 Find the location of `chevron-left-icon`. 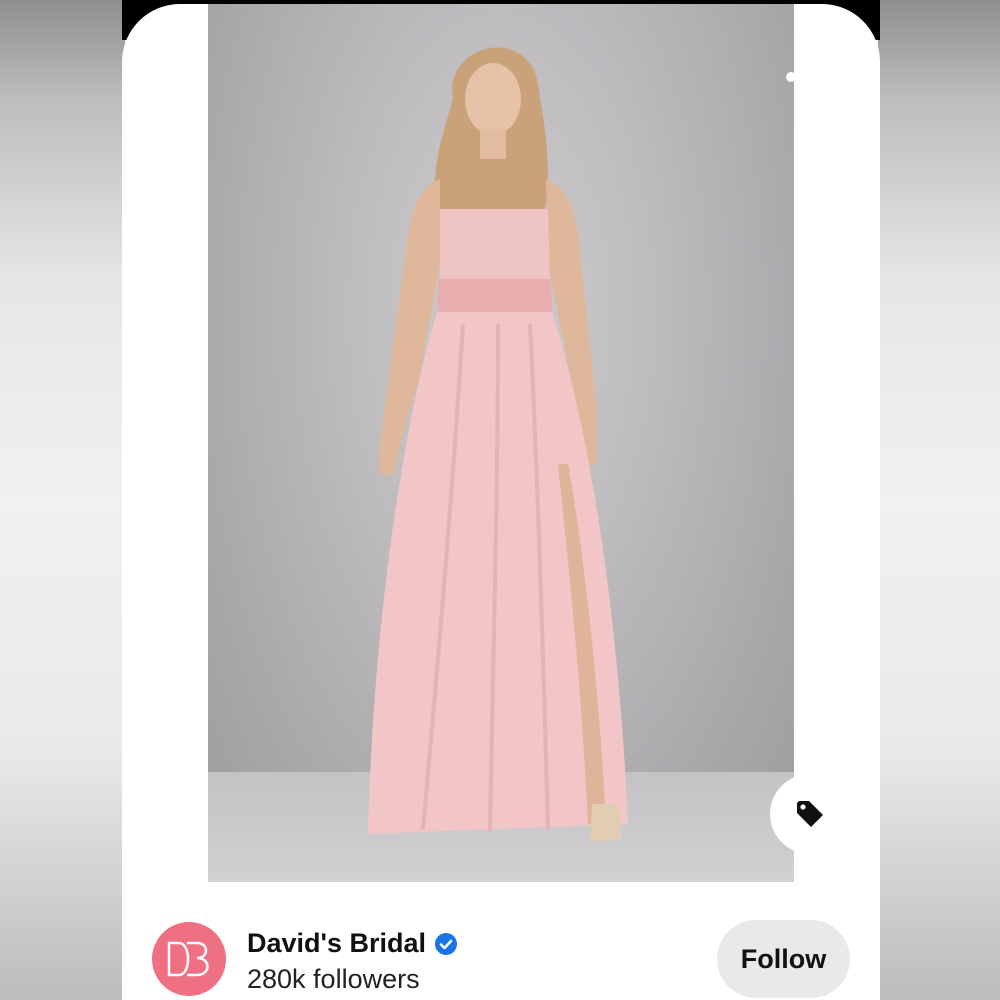

chevron-left-icon is located at coordinates (182, 68).